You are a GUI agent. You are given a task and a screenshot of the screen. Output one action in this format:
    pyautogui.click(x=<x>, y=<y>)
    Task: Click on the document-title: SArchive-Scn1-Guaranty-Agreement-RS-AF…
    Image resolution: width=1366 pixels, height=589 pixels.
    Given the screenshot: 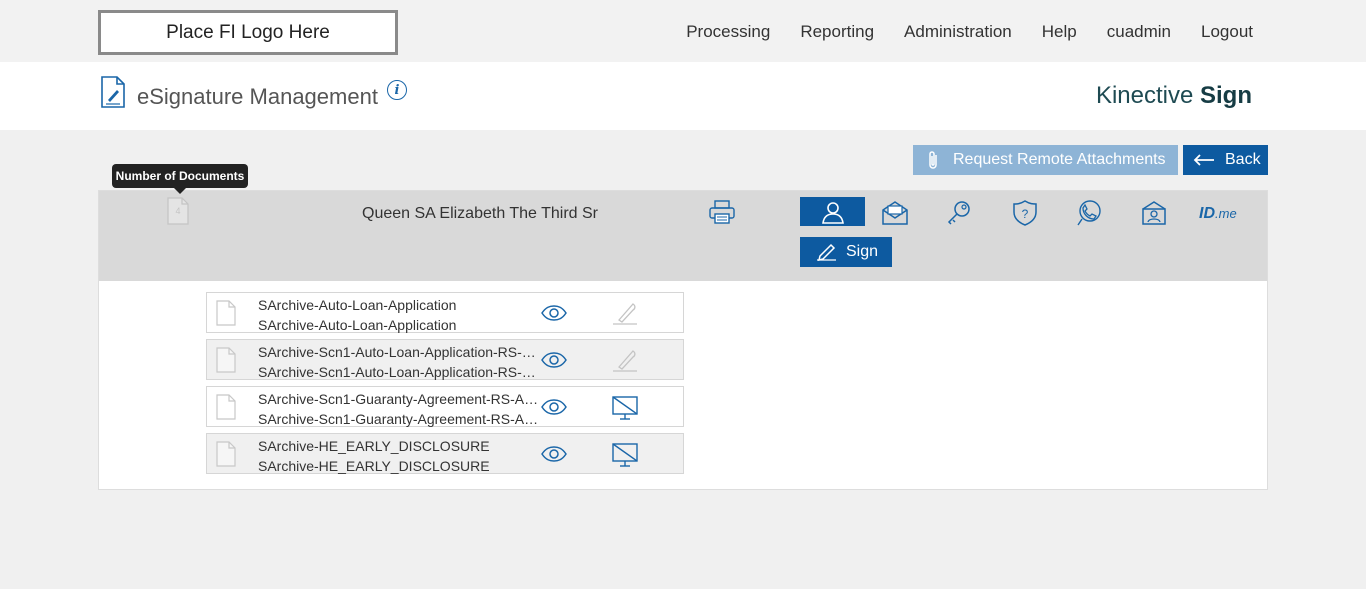 What is the action you would take?
    pyautogui.click(x=399, y=399)
    